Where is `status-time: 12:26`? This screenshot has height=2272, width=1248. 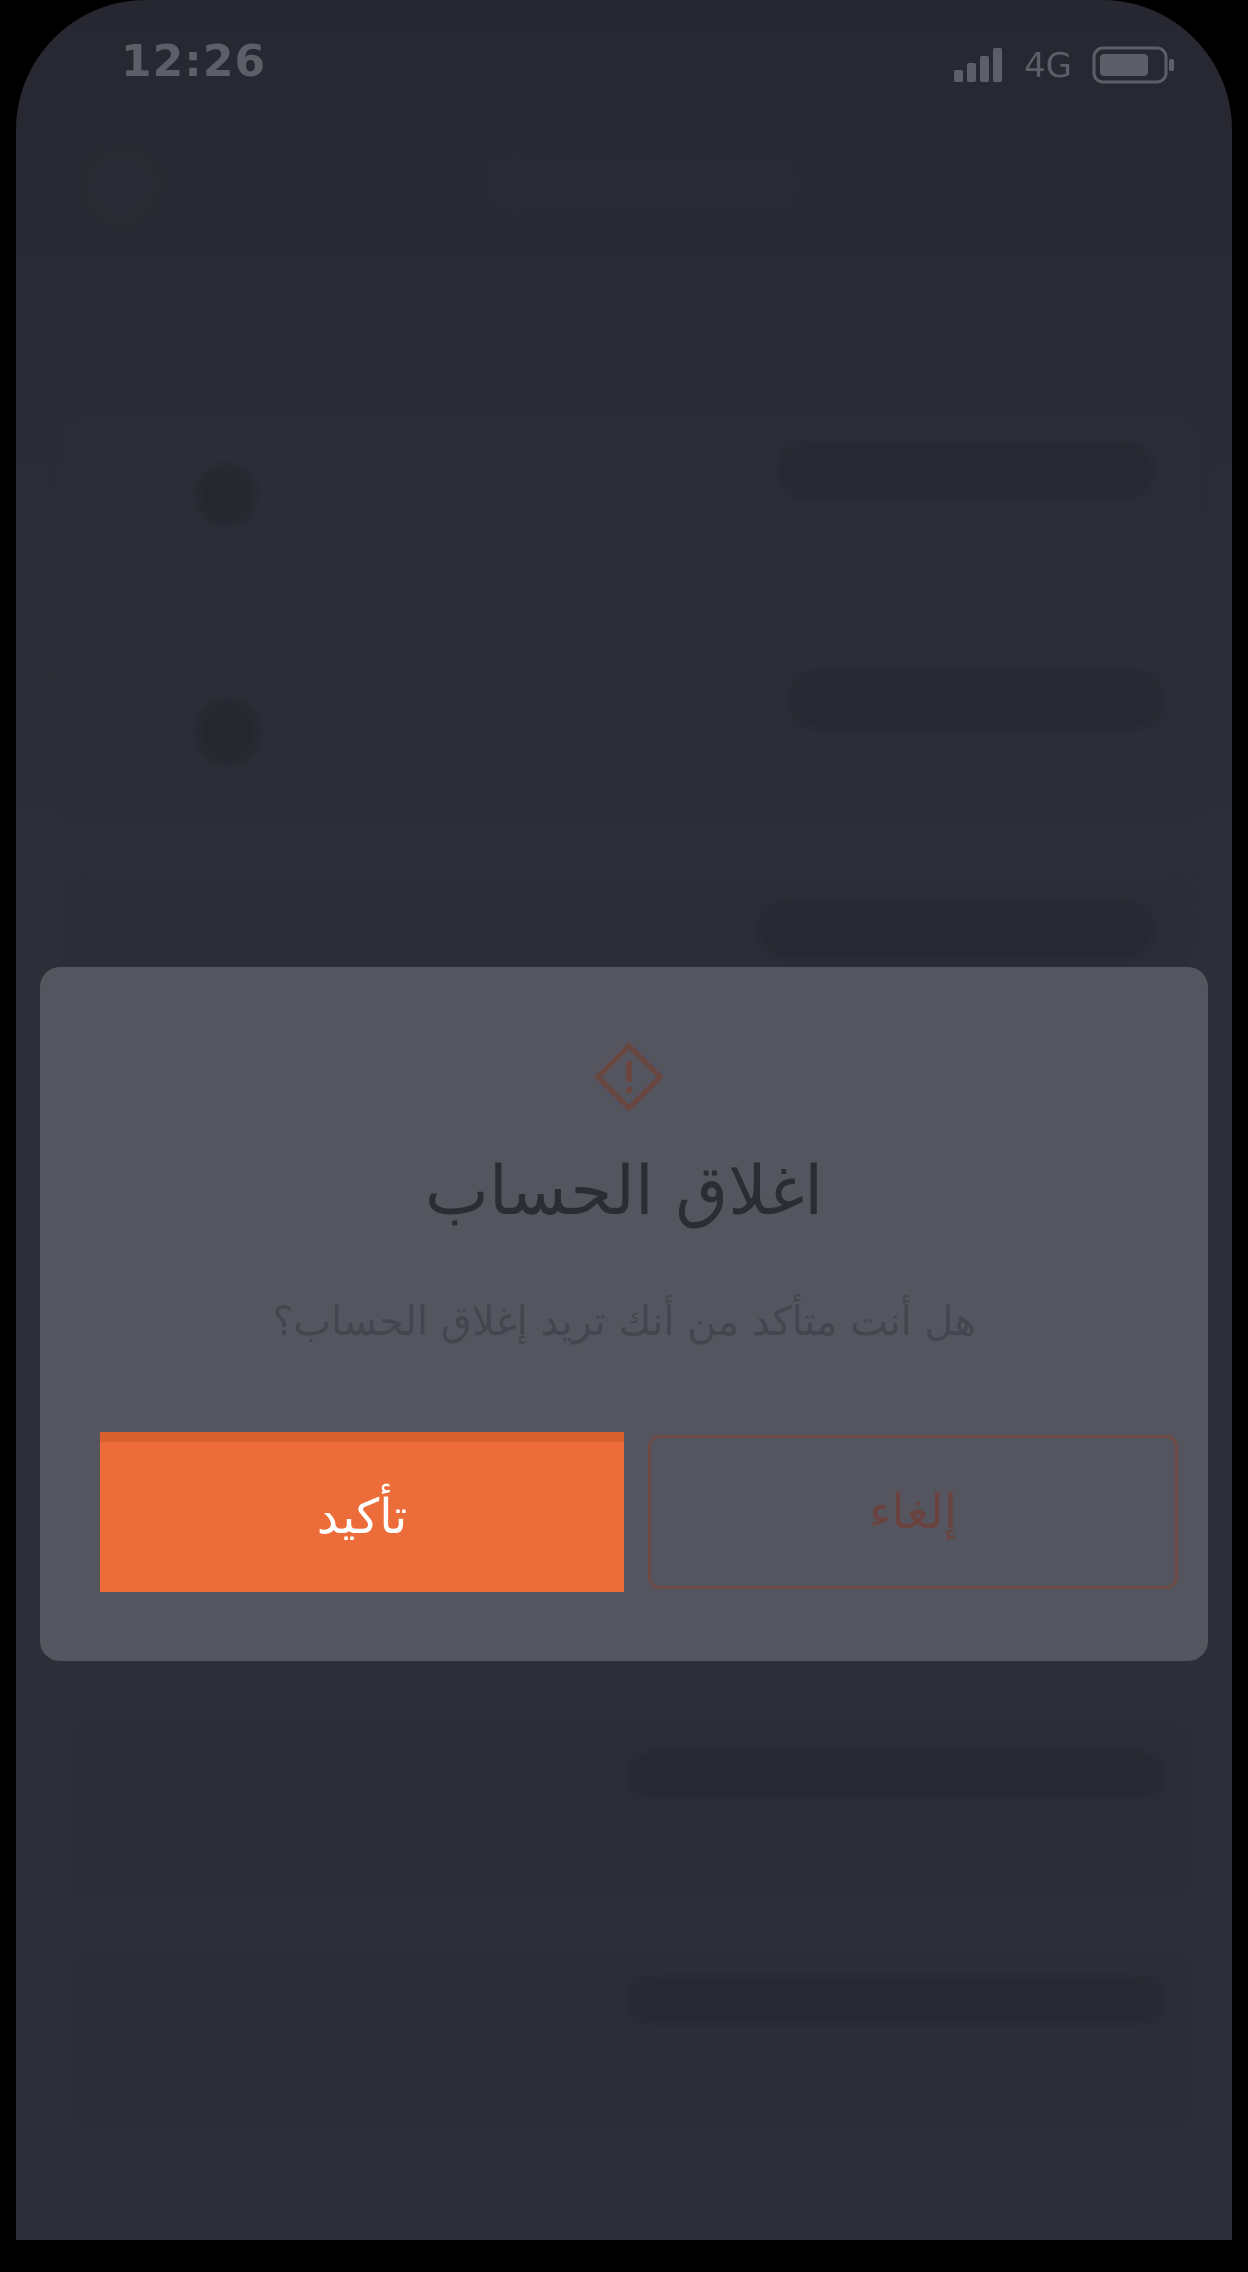
status-time: 12:26 is located at coordinates (194, 61).